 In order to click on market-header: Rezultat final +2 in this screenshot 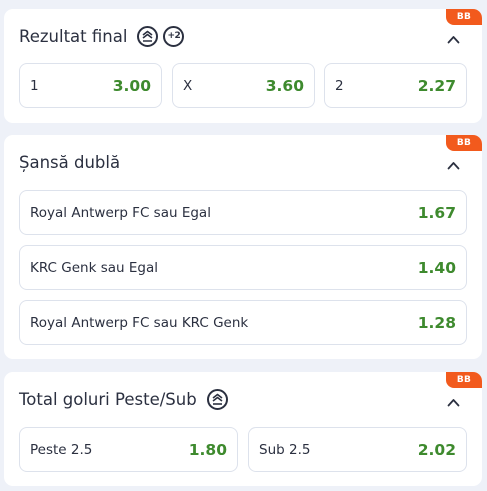, I will do `click(102, 36)`.